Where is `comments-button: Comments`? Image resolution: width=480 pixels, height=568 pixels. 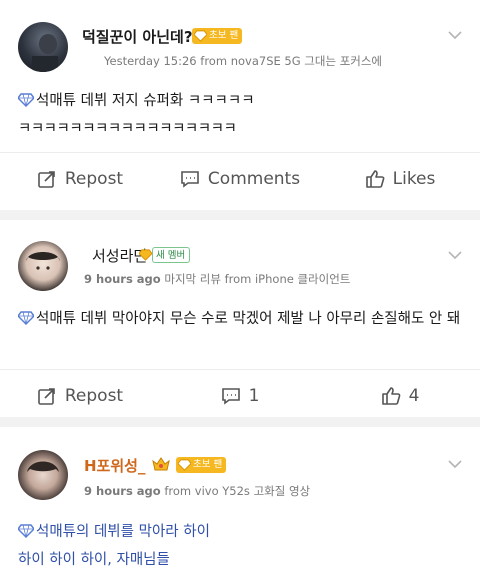 comments-button: Comments is located at coordinates (240, 178).